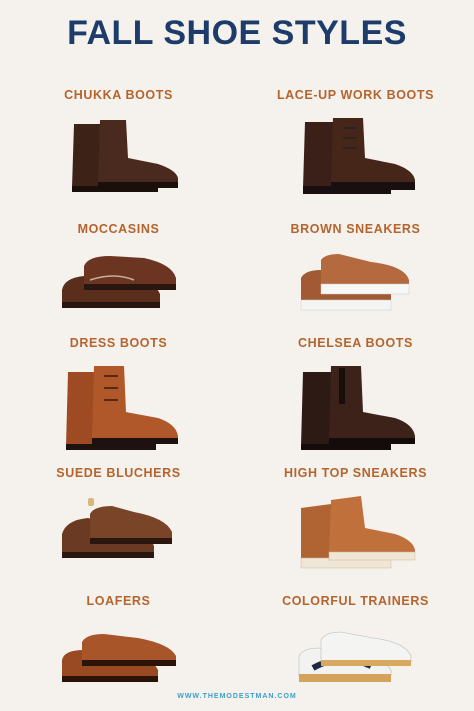 This screenshot has width=474, height=711. What do you see at coordinates (118, 658) in the screenshot?
I see `loafer-icon` at bounding box center [118, 658].